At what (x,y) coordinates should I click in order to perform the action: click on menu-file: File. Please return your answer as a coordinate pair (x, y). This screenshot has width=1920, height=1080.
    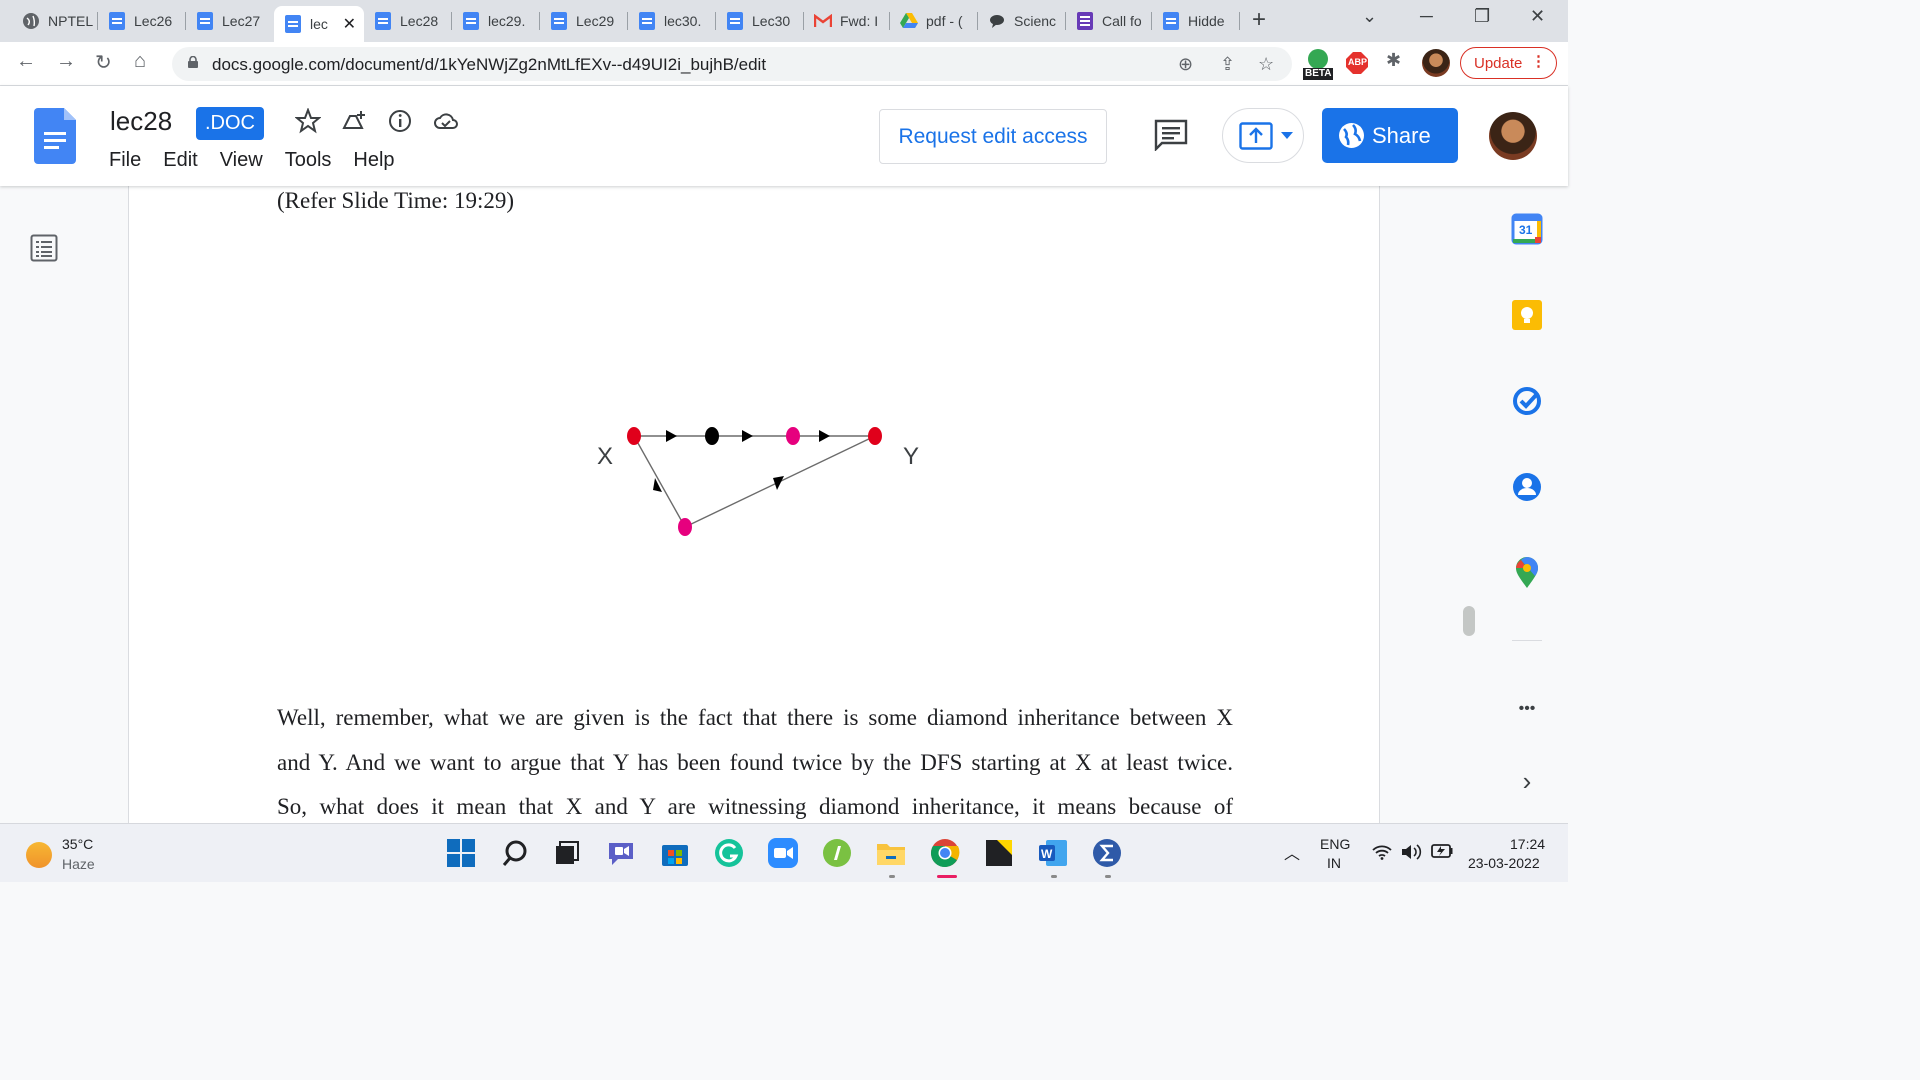
    Looking at the image, I should click on (125, 160).